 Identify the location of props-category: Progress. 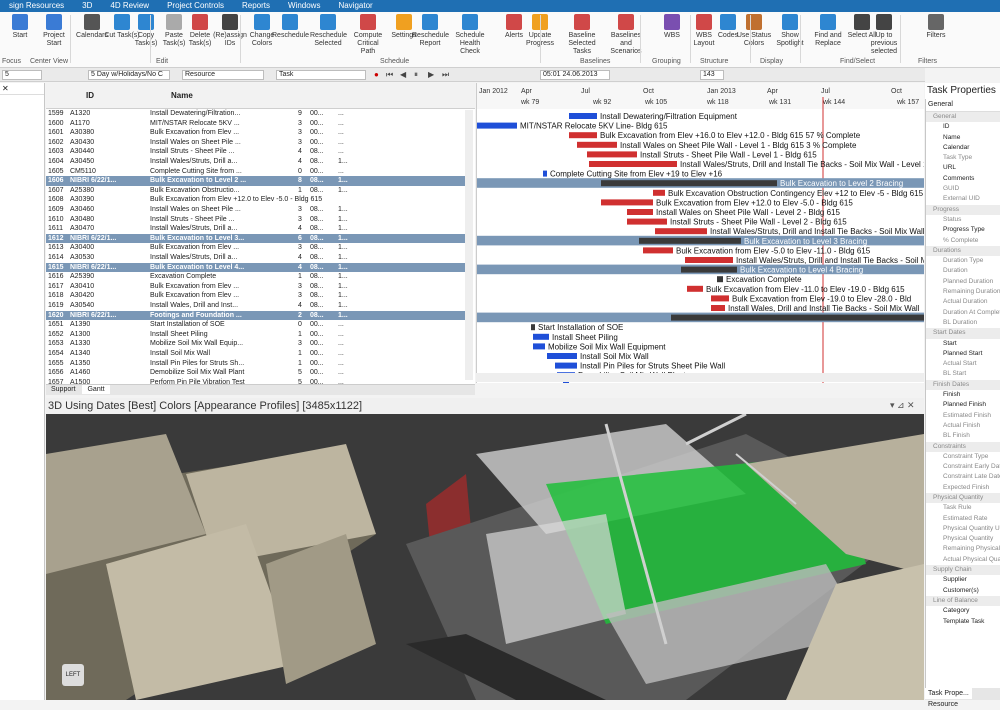
(963, 209).